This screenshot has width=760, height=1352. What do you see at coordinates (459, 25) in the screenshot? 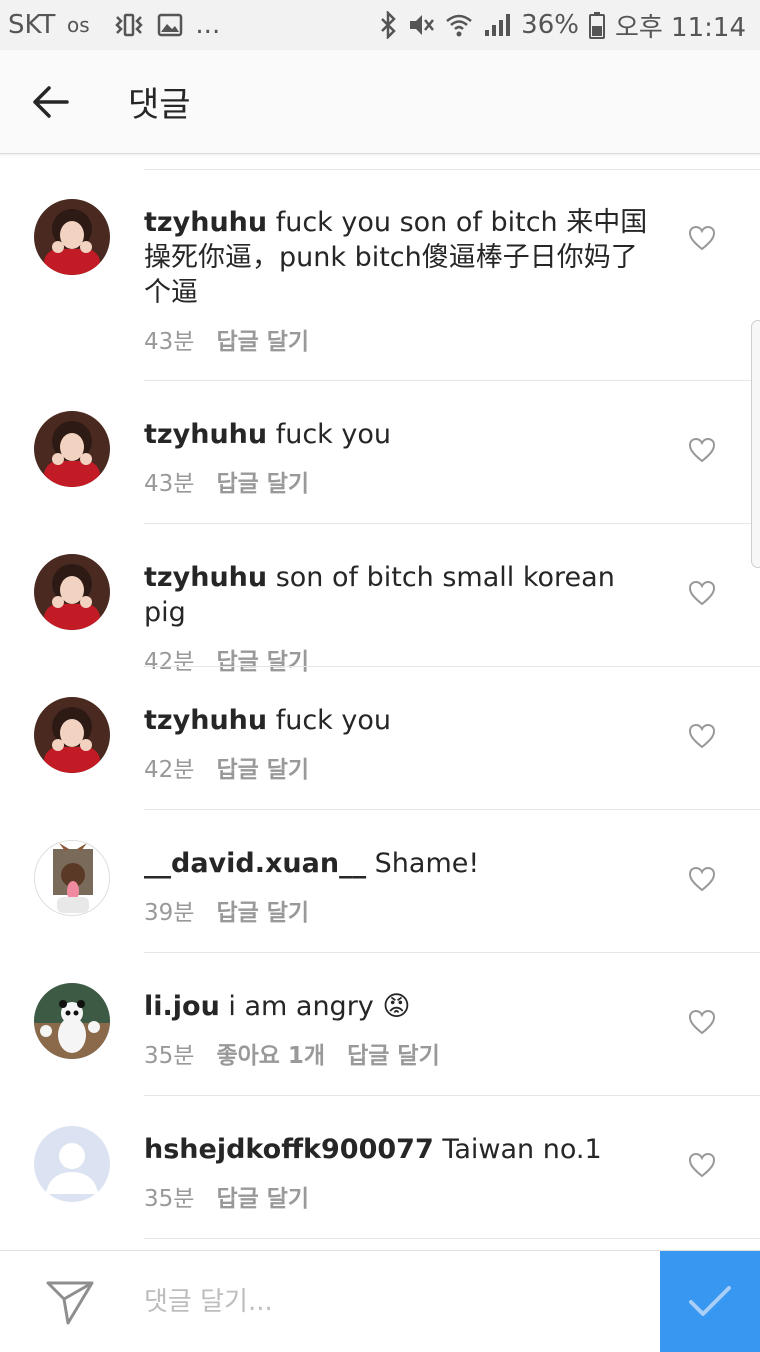
I see `wifi-icon` at bounding box center [459, 25].